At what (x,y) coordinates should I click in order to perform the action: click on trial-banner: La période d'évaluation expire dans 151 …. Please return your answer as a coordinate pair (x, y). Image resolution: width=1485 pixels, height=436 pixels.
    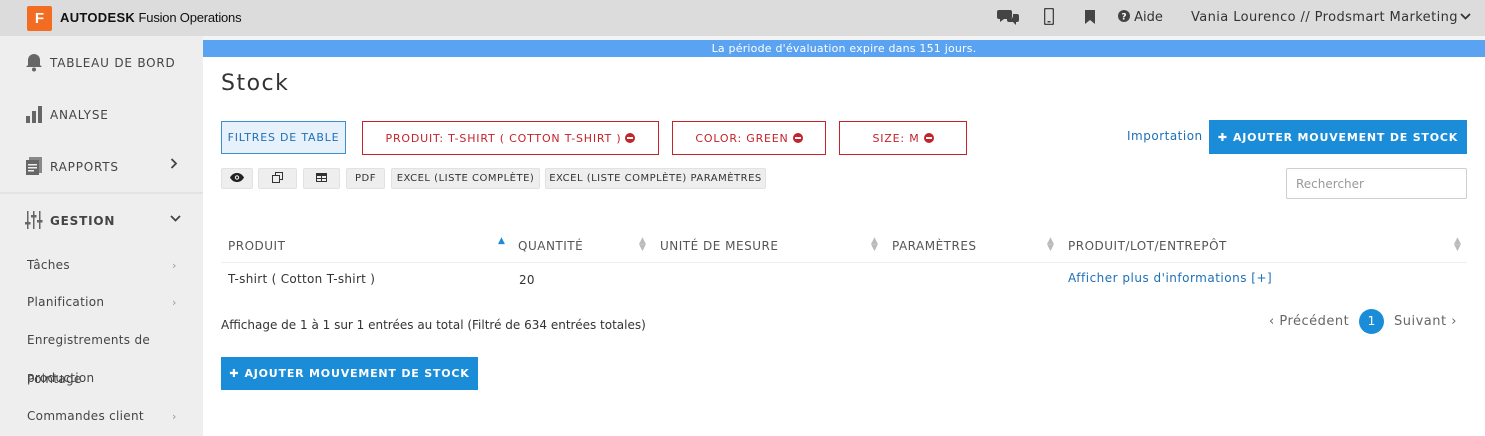
    Looking at the image, I should click on (844, 48).